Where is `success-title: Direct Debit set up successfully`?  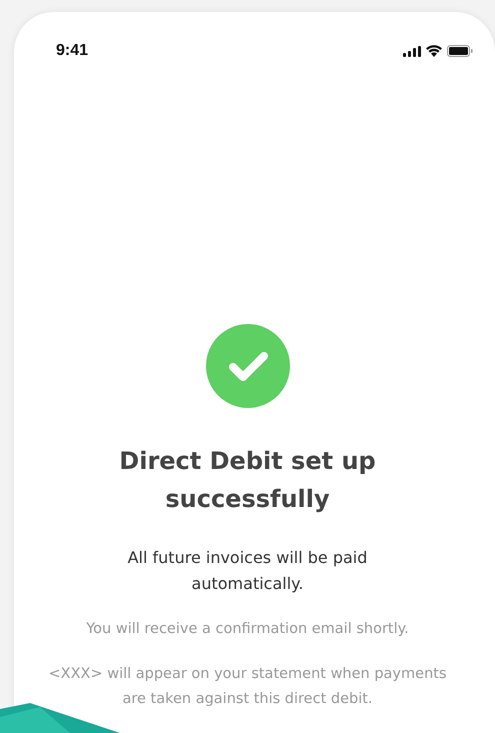
success-title: Direct Debit set up successfully is located at coordinates (247, 480).